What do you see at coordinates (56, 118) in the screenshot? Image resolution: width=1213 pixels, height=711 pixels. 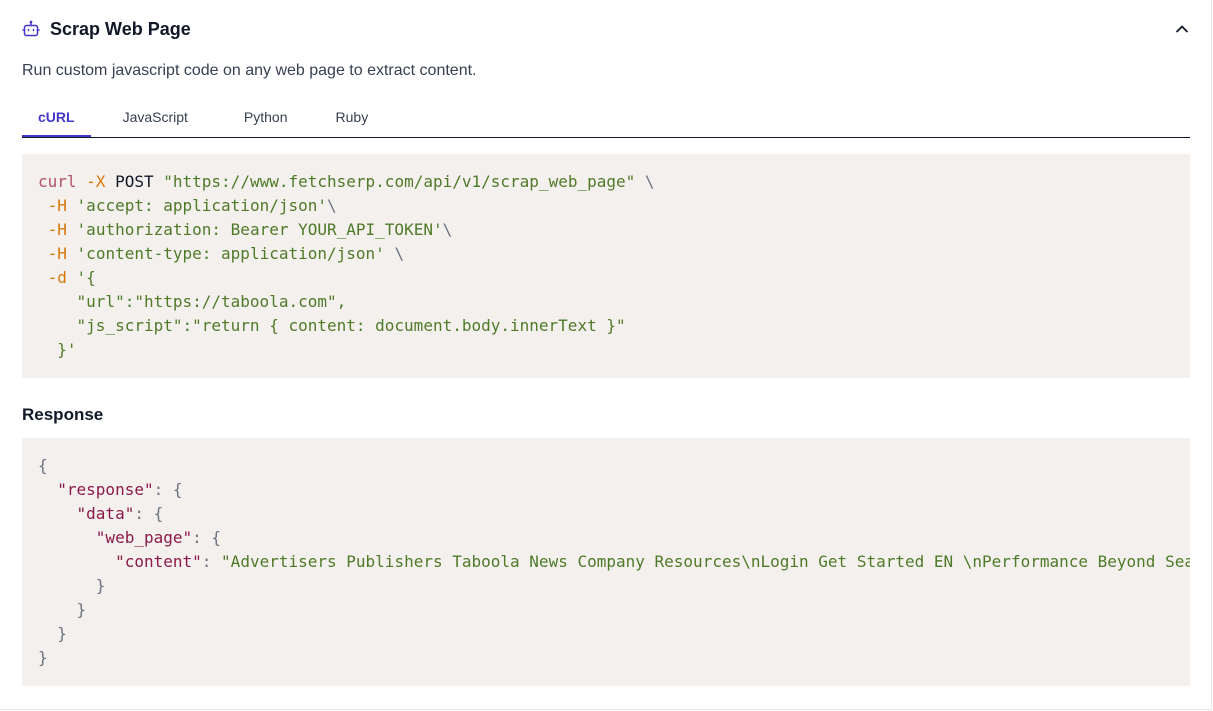 I see `tab-curl: cURL` at bounding box center [56, 118].